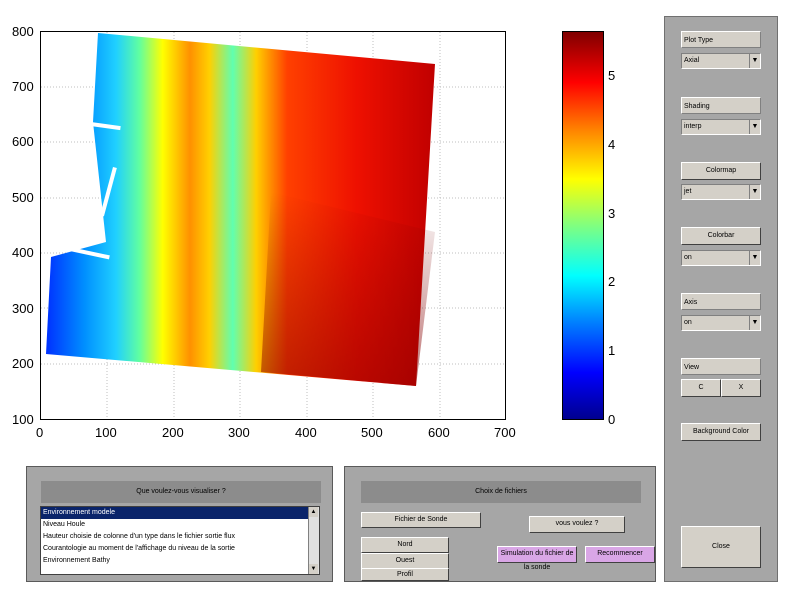 The image size is (800, 600). What do you see at coordinates (313, 540) in the screenshot?
I see `listbox-scrollbar: ▲ ▼` at bounding box center [313, 540].